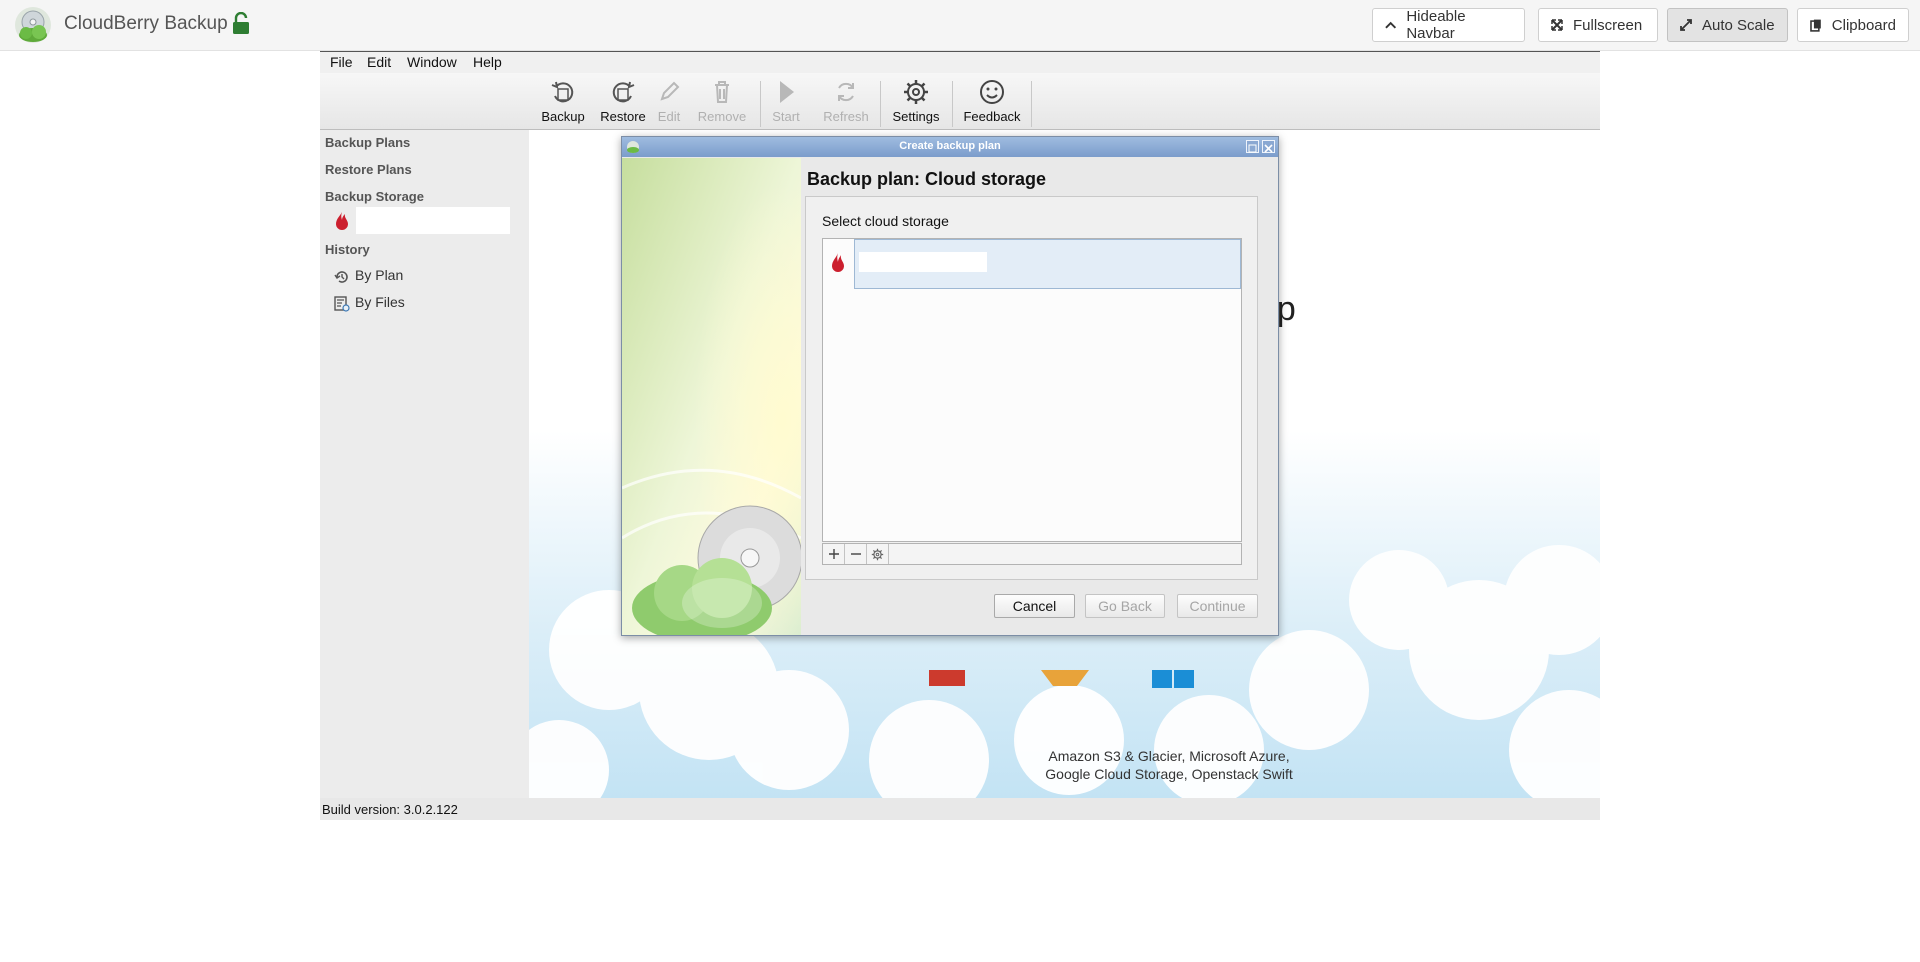 The width and height of the screenshot is (1920, 962). Describe the element at coordinates (1815, 25) in the screenshot. I see `clipboard-icon` at that location.